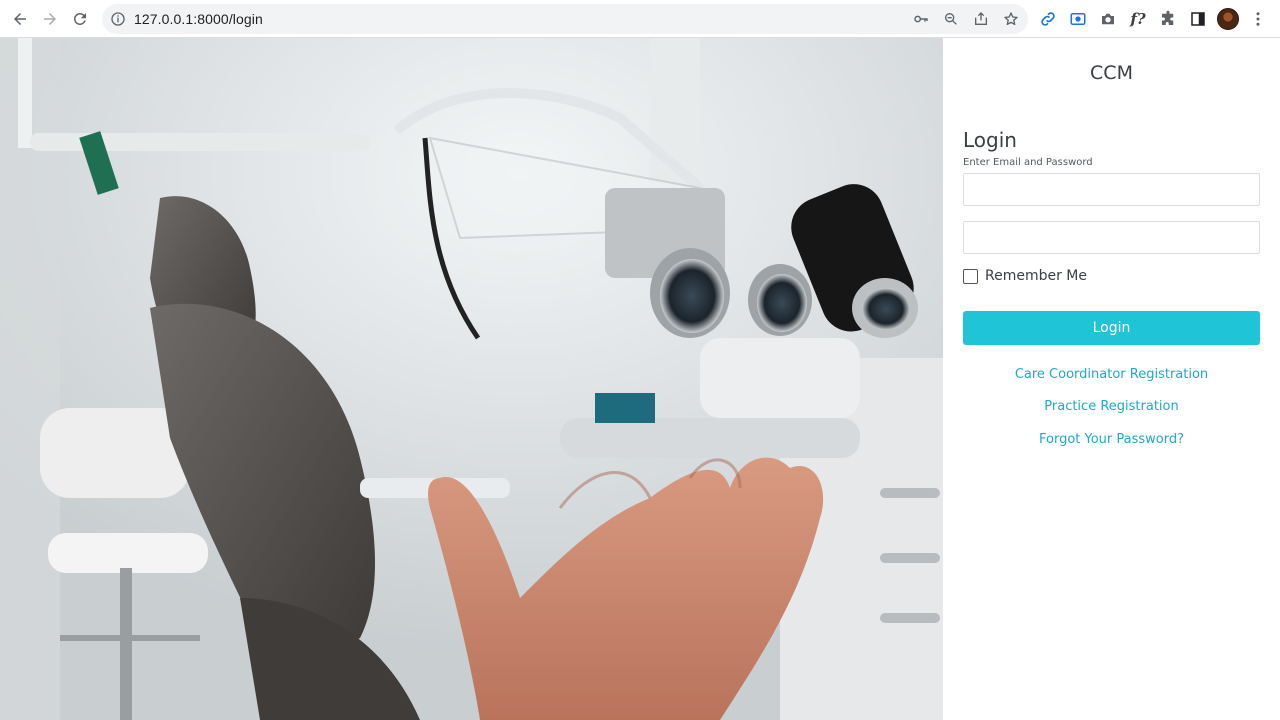  I want to click on extensions-button, so click(1168, 19).